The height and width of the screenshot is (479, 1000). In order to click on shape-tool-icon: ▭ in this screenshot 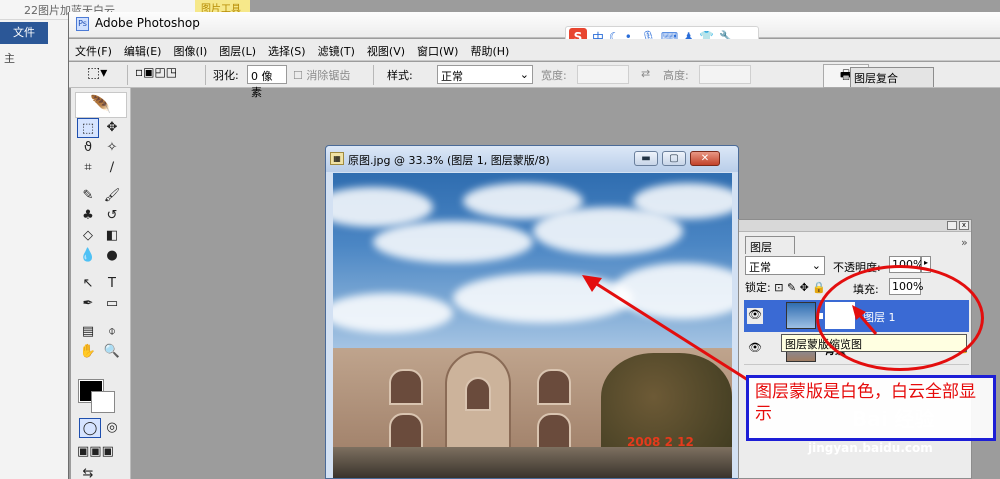, I will do `click(112, 304)`.